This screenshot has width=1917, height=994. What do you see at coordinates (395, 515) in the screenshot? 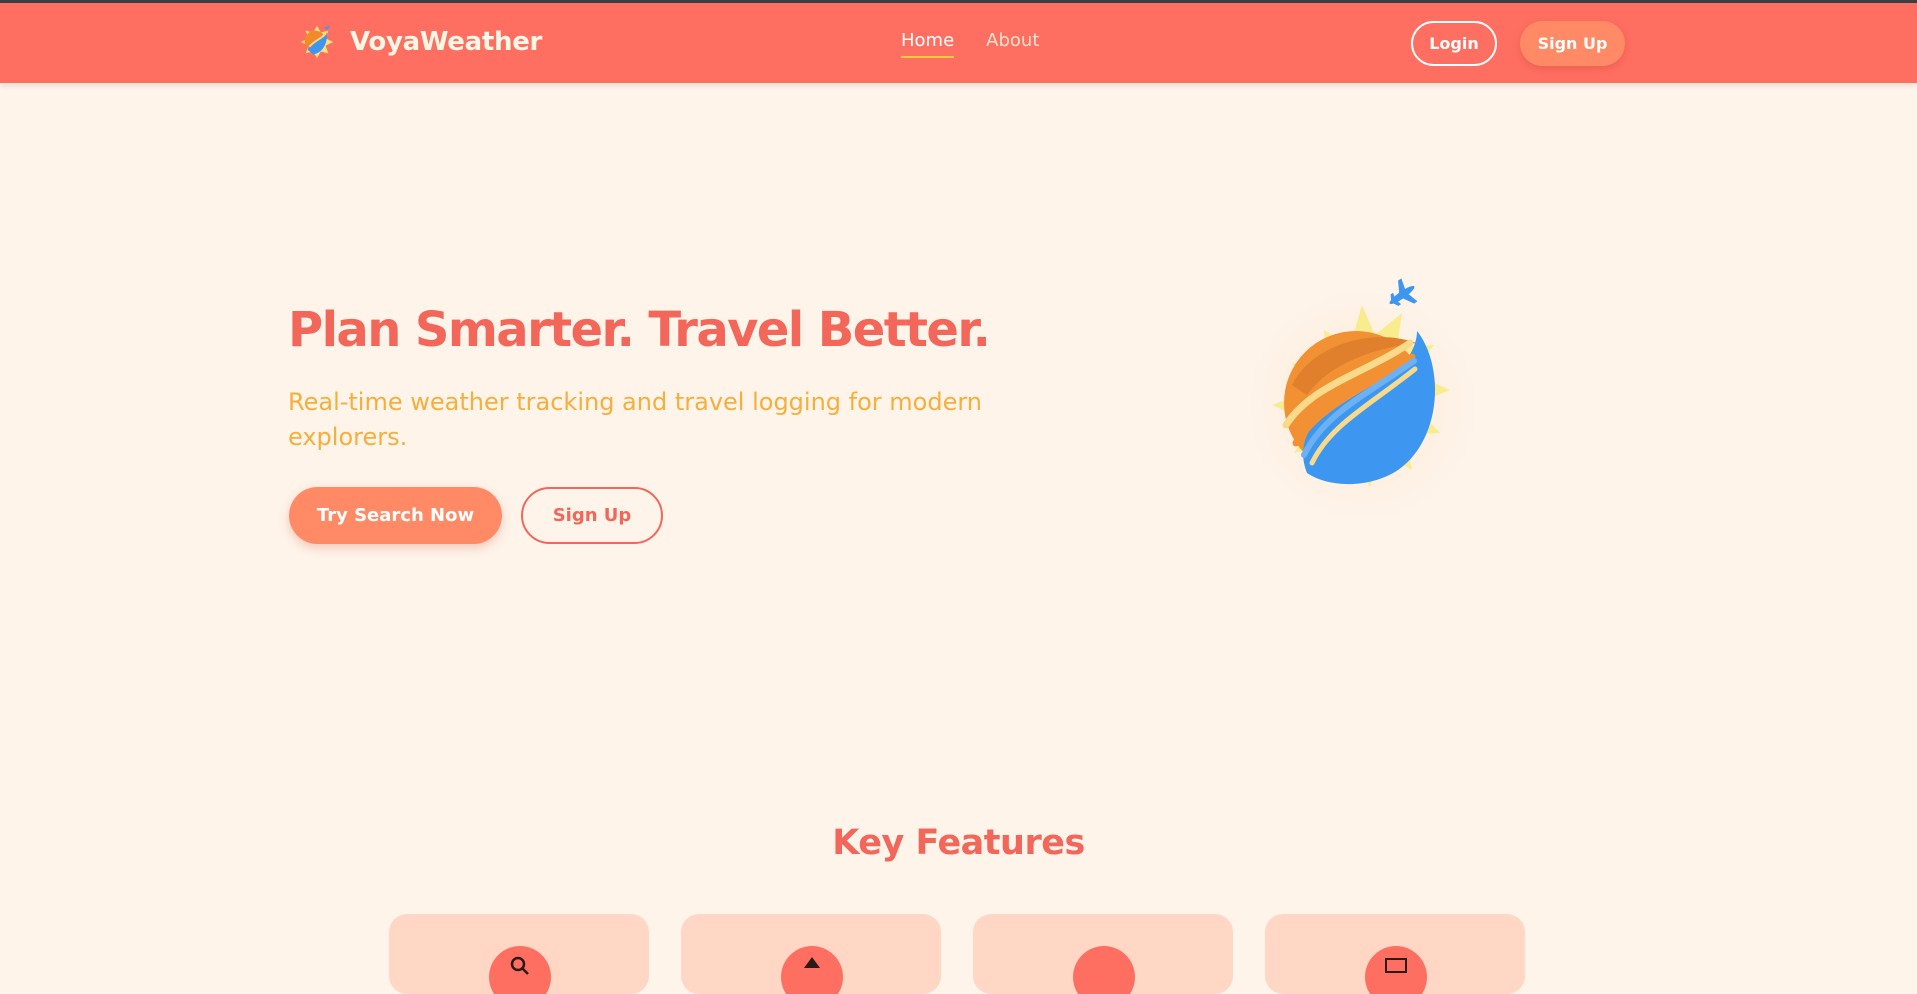
I see `try-search-button: Try Search Now` at bounding box center [395, 515].